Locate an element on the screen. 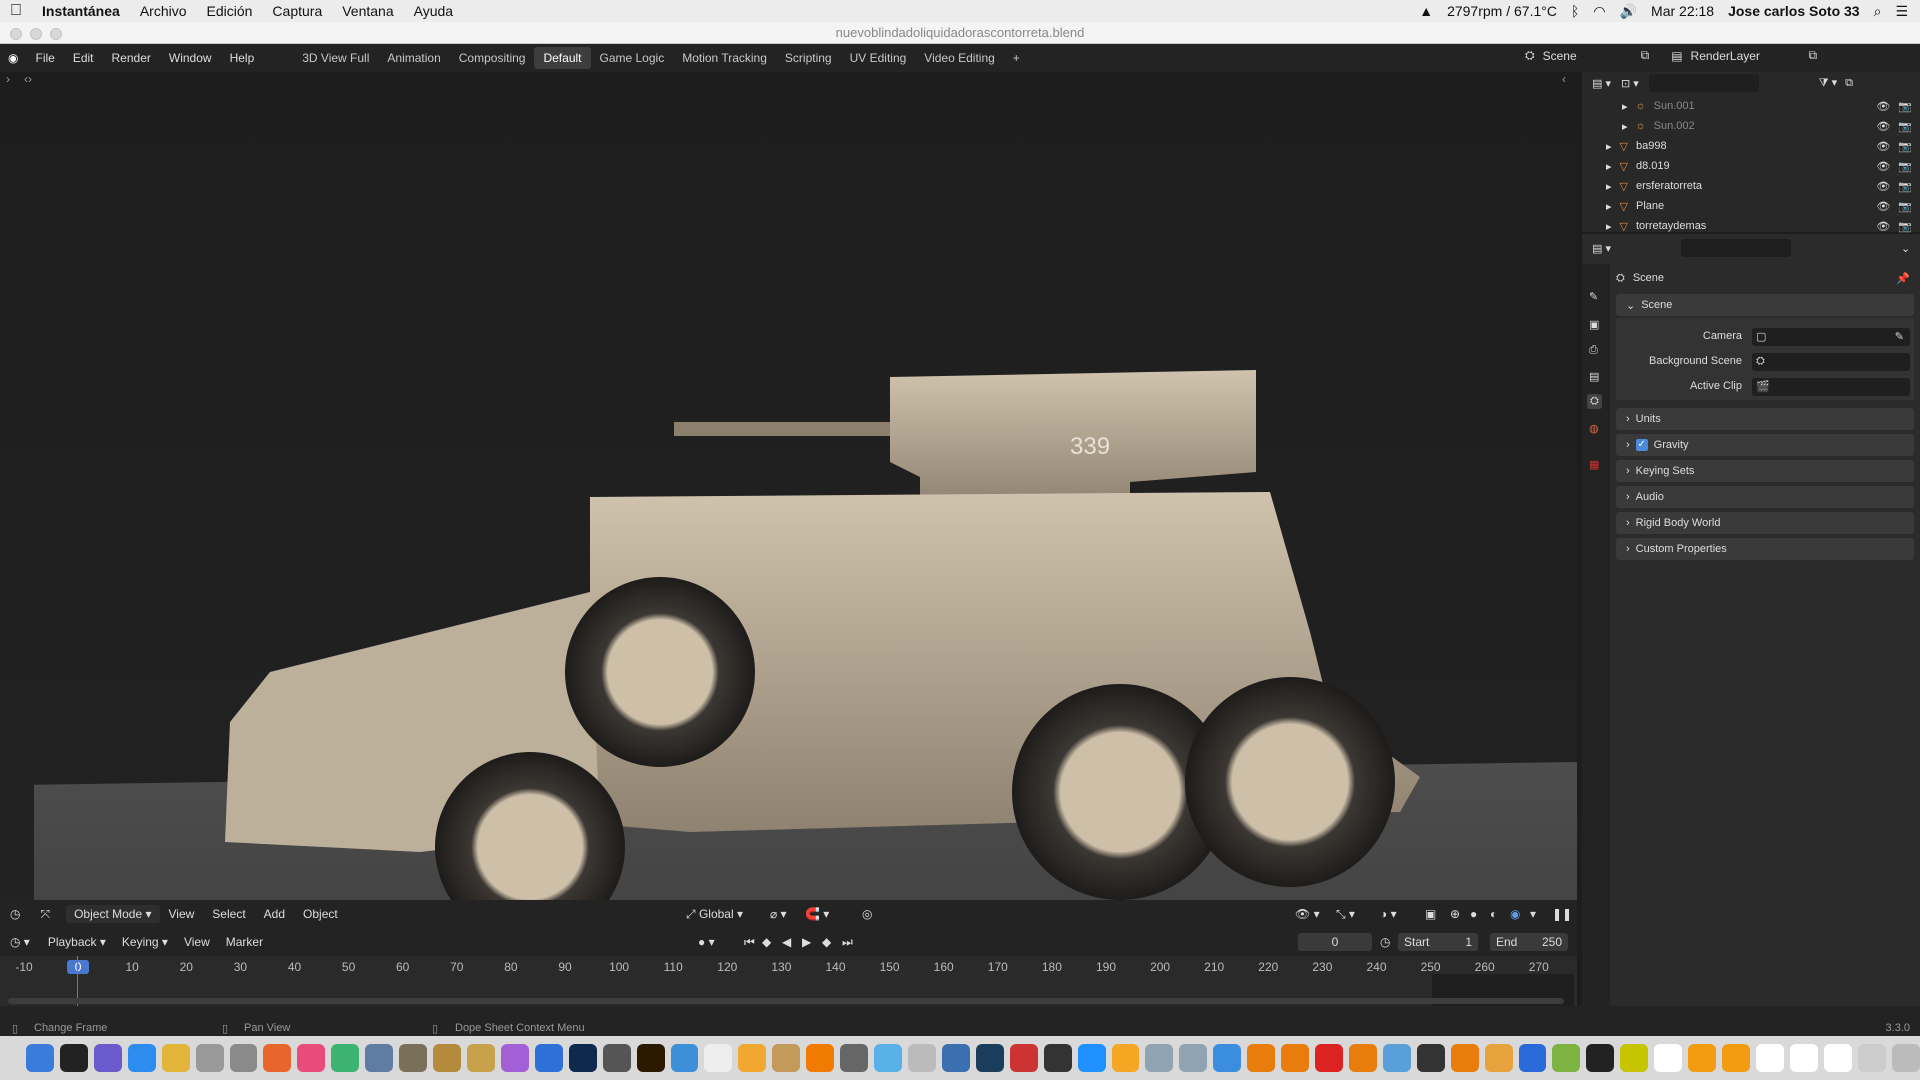 Image resolution: width=1920 pixels, height=1080 pixels. outliner-item: ▸ ▽ ba998 👁 📷 is located at coordinates (1751, 146).